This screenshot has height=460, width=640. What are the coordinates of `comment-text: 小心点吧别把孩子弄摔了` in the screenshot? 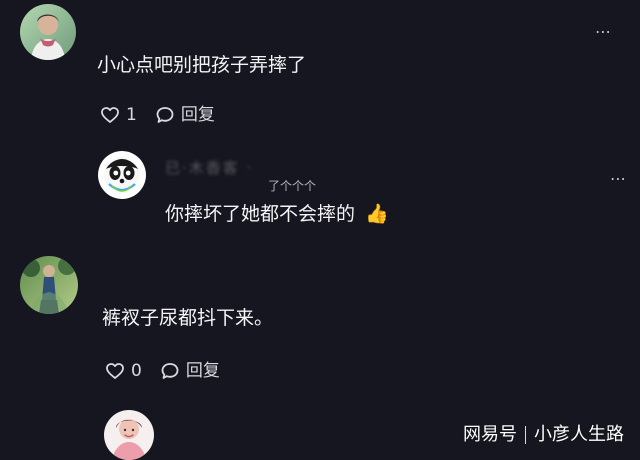 It's located at (202, 65).